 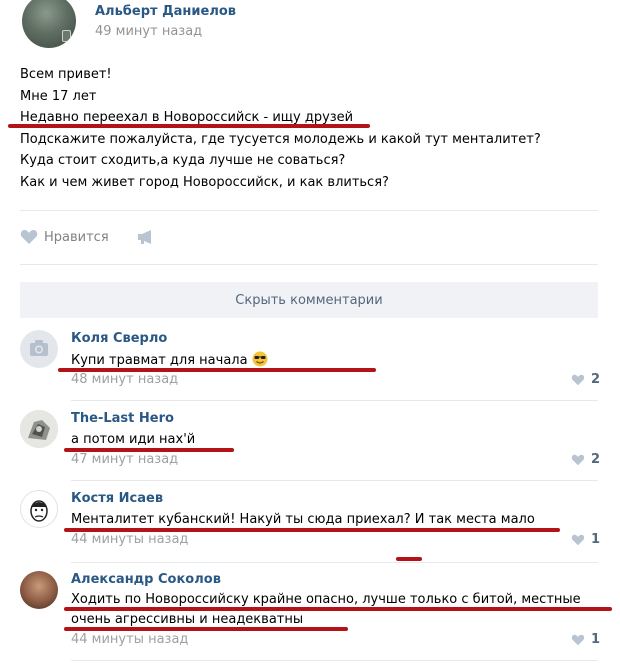 What do you see at coordinates (165, 11) in the screenshot?
I see `post-author: Альберт Даниелов` at bounding box center [165, 11].